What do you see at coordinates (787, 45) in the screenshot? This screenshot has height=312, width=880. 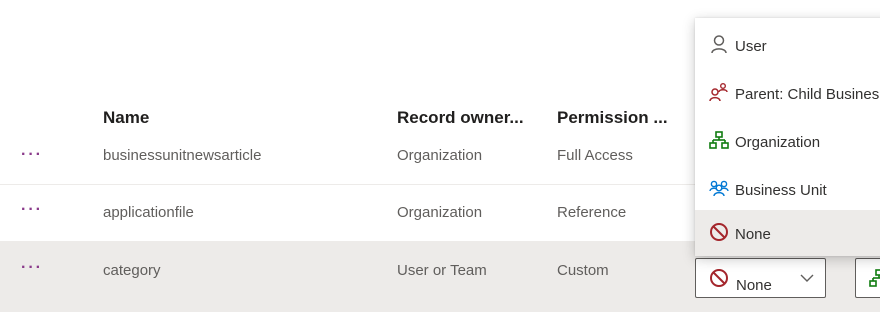 I see `menu-item-user: User` at bounding box center [787, 45].